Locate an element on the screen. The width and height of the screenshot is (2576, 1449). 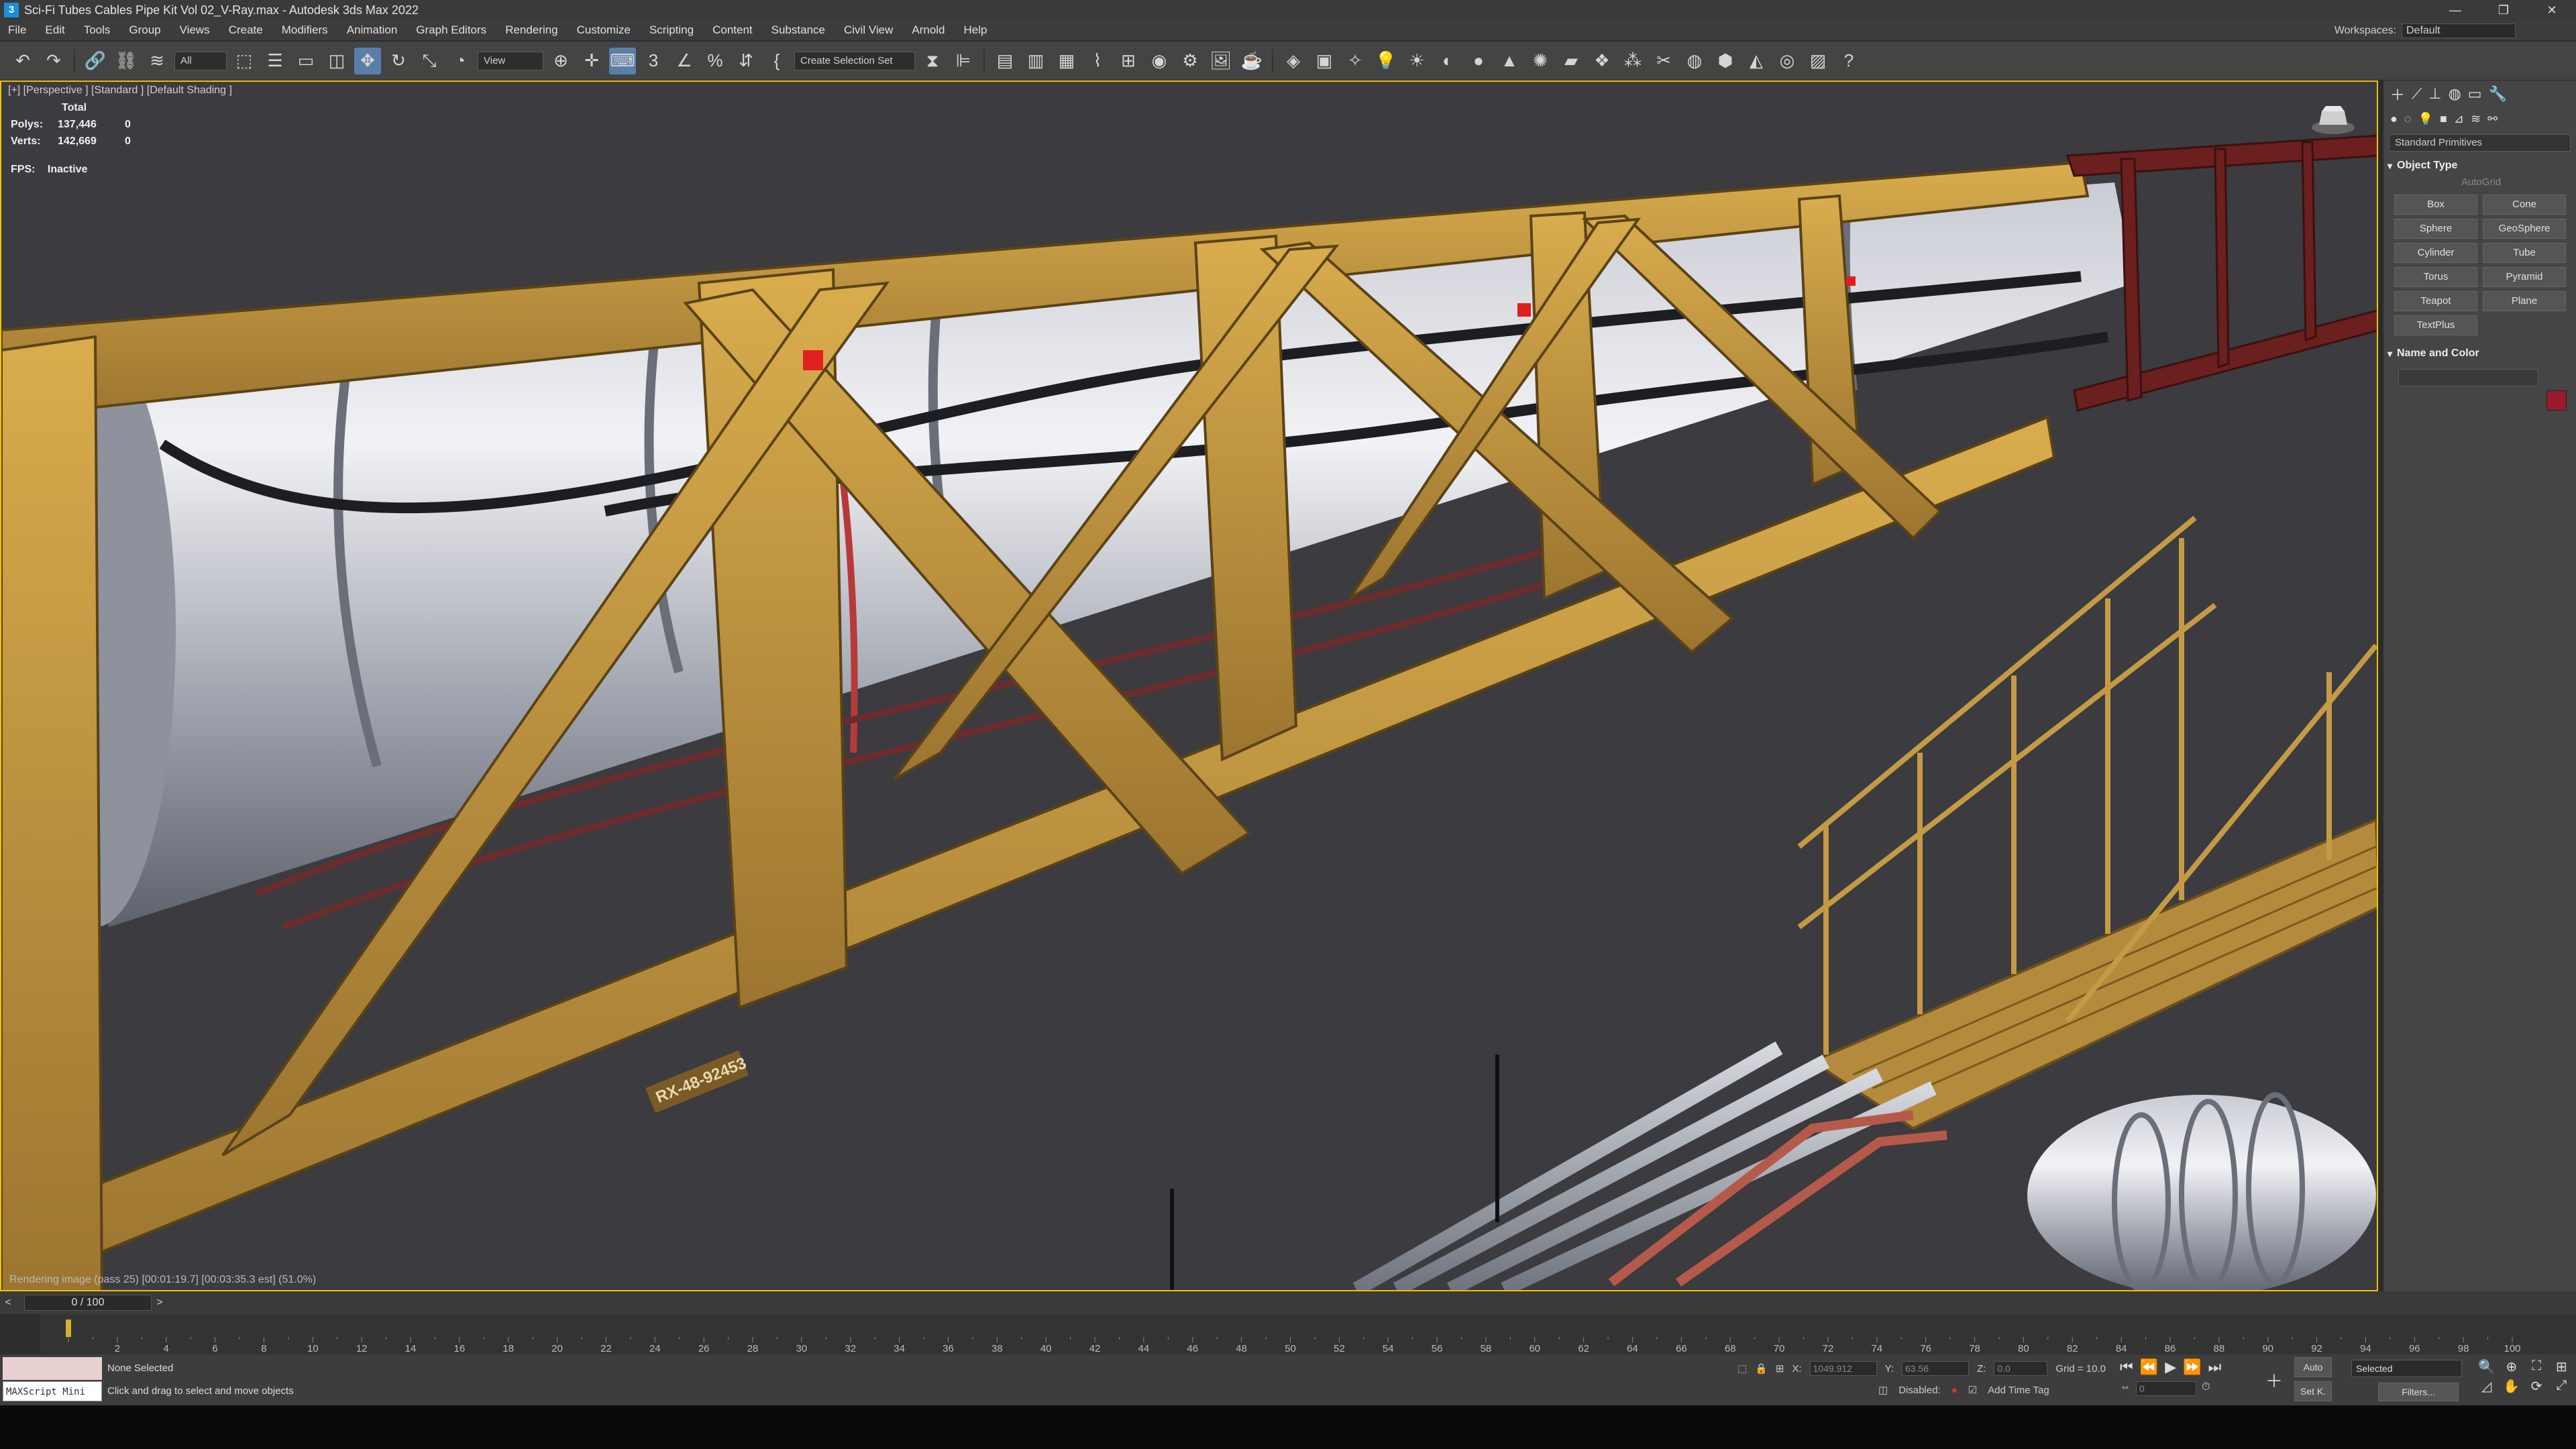
utilities-tab-icon: 🔧 is located at coordinates (2498, 94).